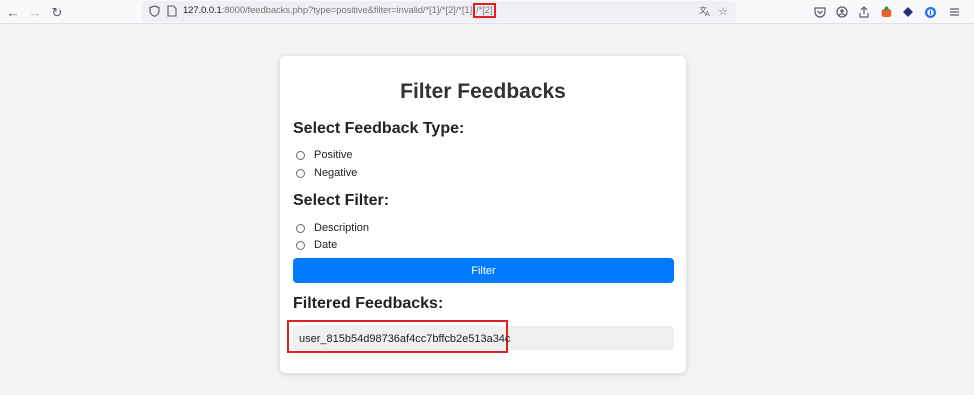 This screenshot has height=395, width=974. I want to click on filter-heading: Select Filter:, so click(341, 200).